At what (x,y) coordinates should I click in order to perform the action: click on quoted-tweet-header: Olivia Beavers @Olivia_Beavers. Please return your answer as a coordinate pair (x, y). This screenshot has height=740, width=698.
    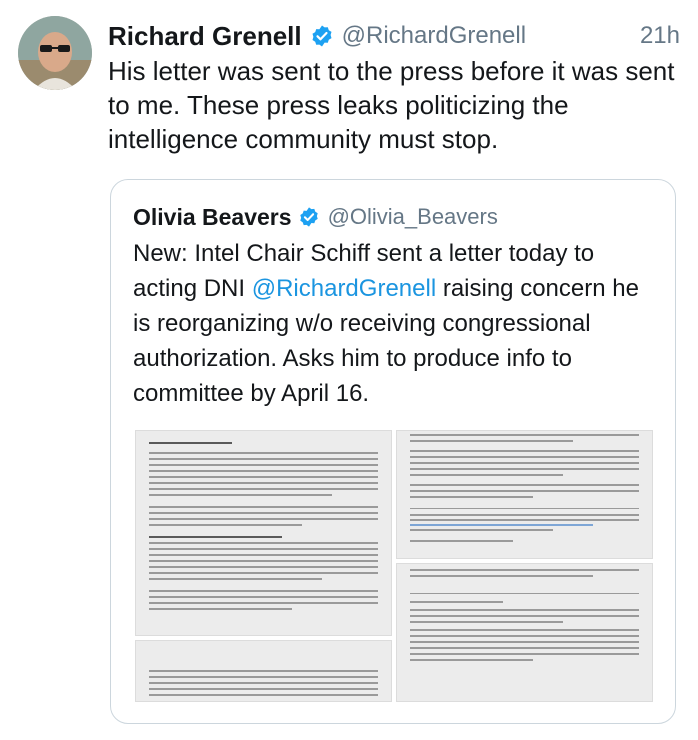
    Looking at the image, I should click on (315, 217).